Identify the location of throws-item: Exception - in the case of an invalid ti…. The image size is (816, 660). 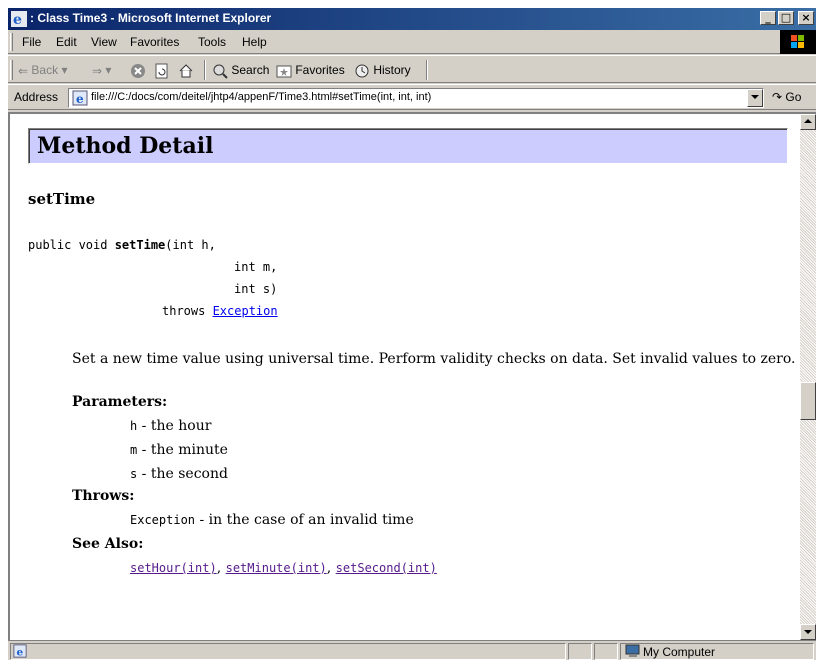
(272, 520).